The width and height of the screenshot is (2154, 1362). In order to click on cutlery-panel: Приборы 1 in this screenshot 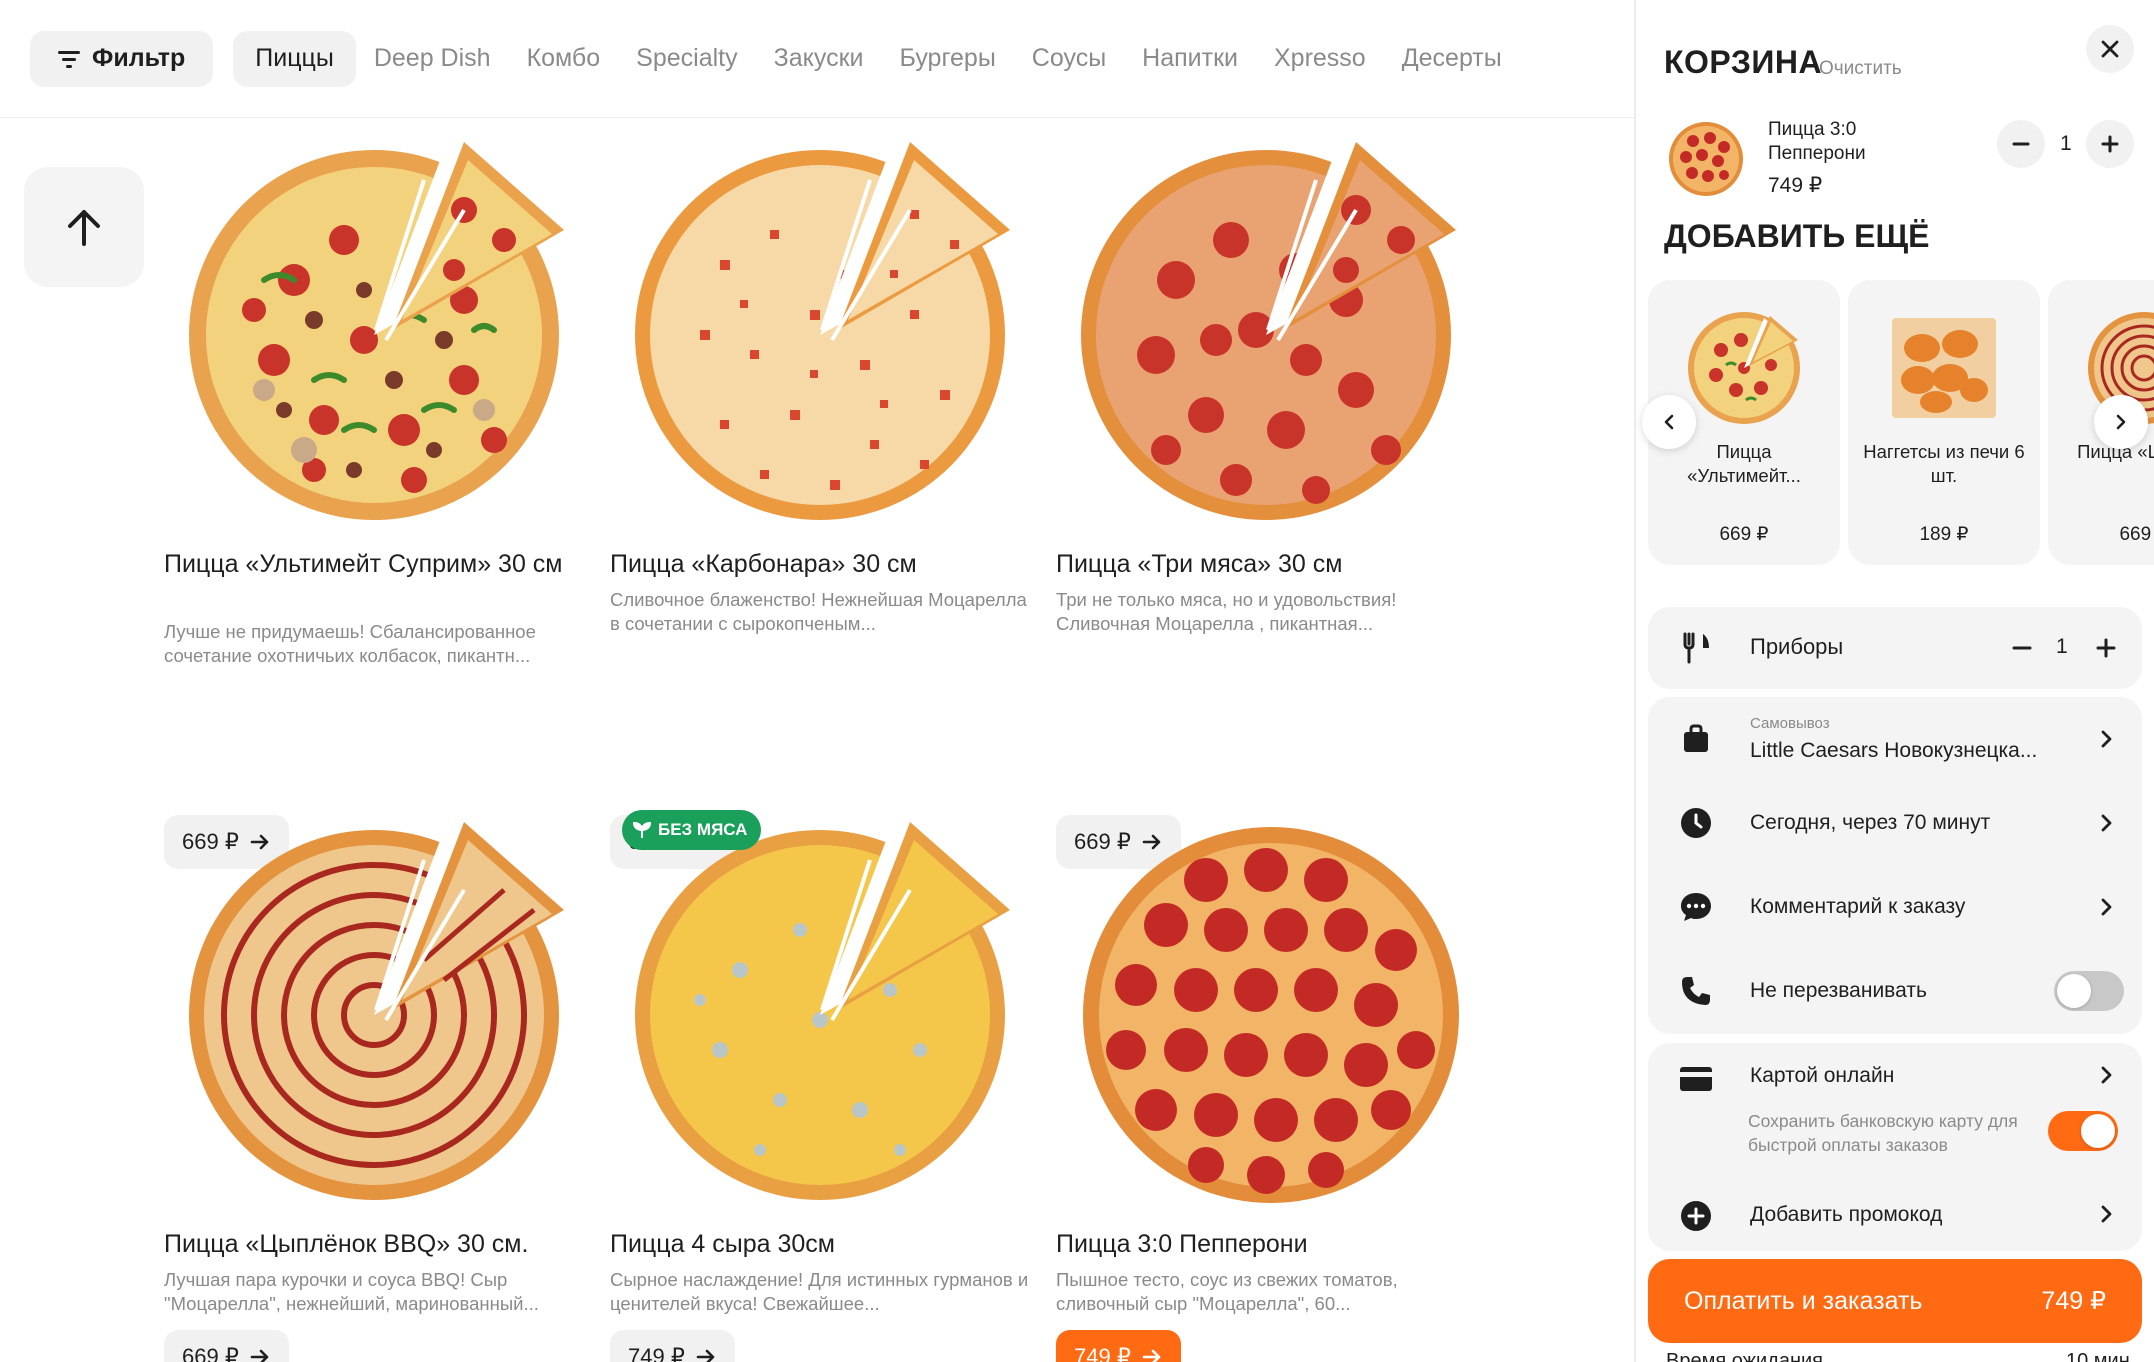, I will do `click(1895, 648)`.